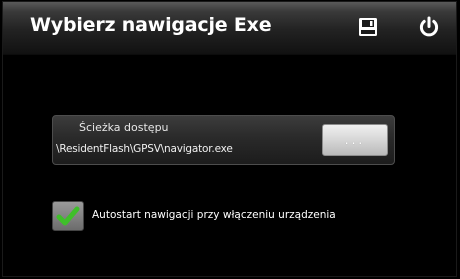 Image resolution: width=460 pixels, height=279 pixels. I want to click on path-value: \ResidentFlash\GPSV\navigator.exe, so click(144, 149).